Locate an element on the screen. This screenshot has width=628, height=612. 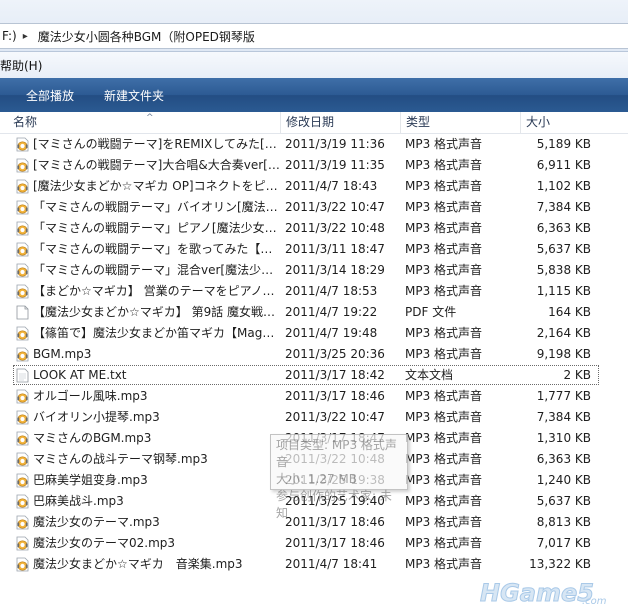
menu-help: 帮助(H) is located at coordinates (23, 65).